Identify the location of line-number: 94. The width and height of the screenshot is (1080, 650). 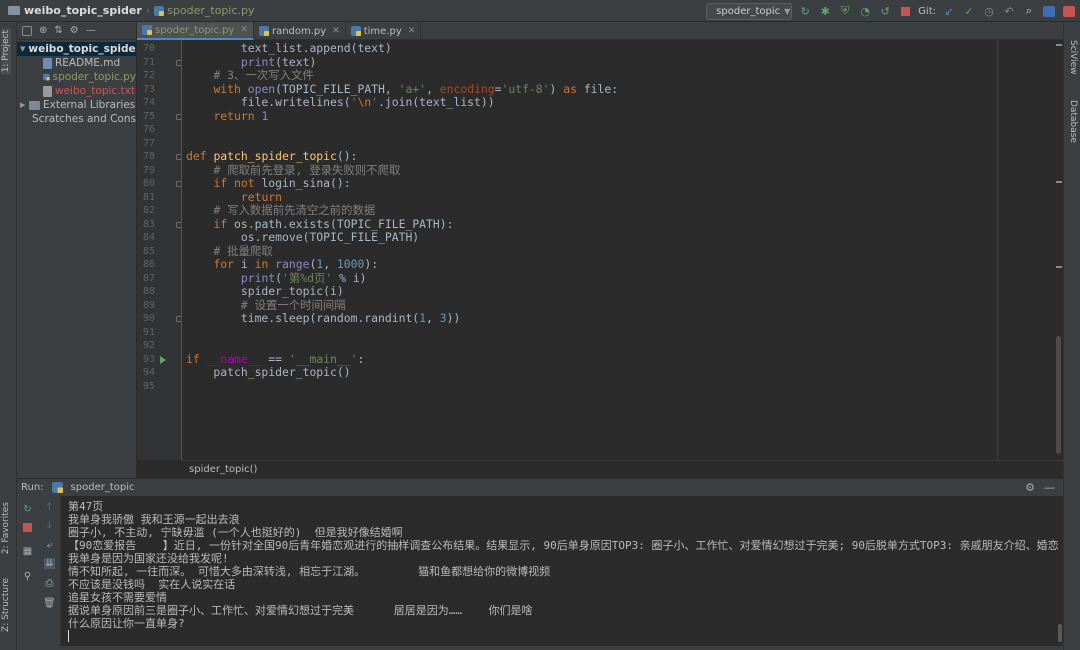
(149, 373).